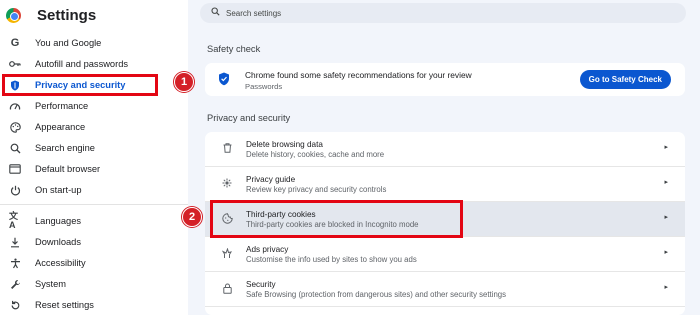 This screenshot has width=700, height=315. Describe the element at coordinates (227, 148) in the screenshot. I see `trash-icon` at that location.